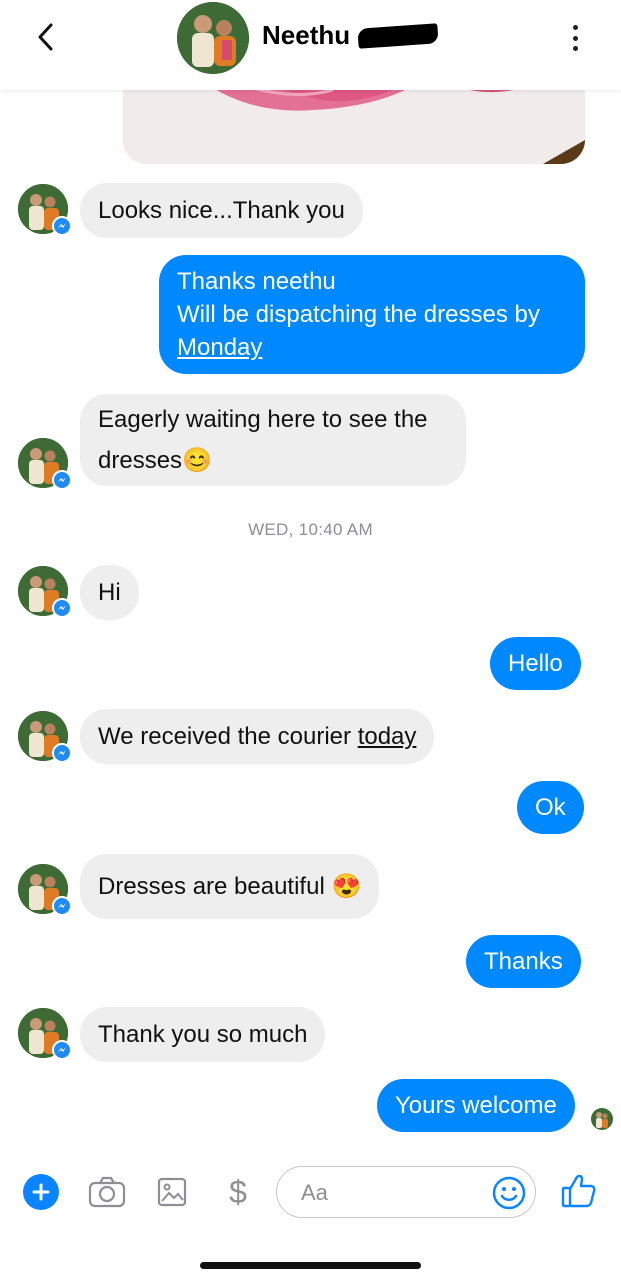 This screenshot has height=1280, width=621. I want to click on payment-button: $, so click(238, 1192).